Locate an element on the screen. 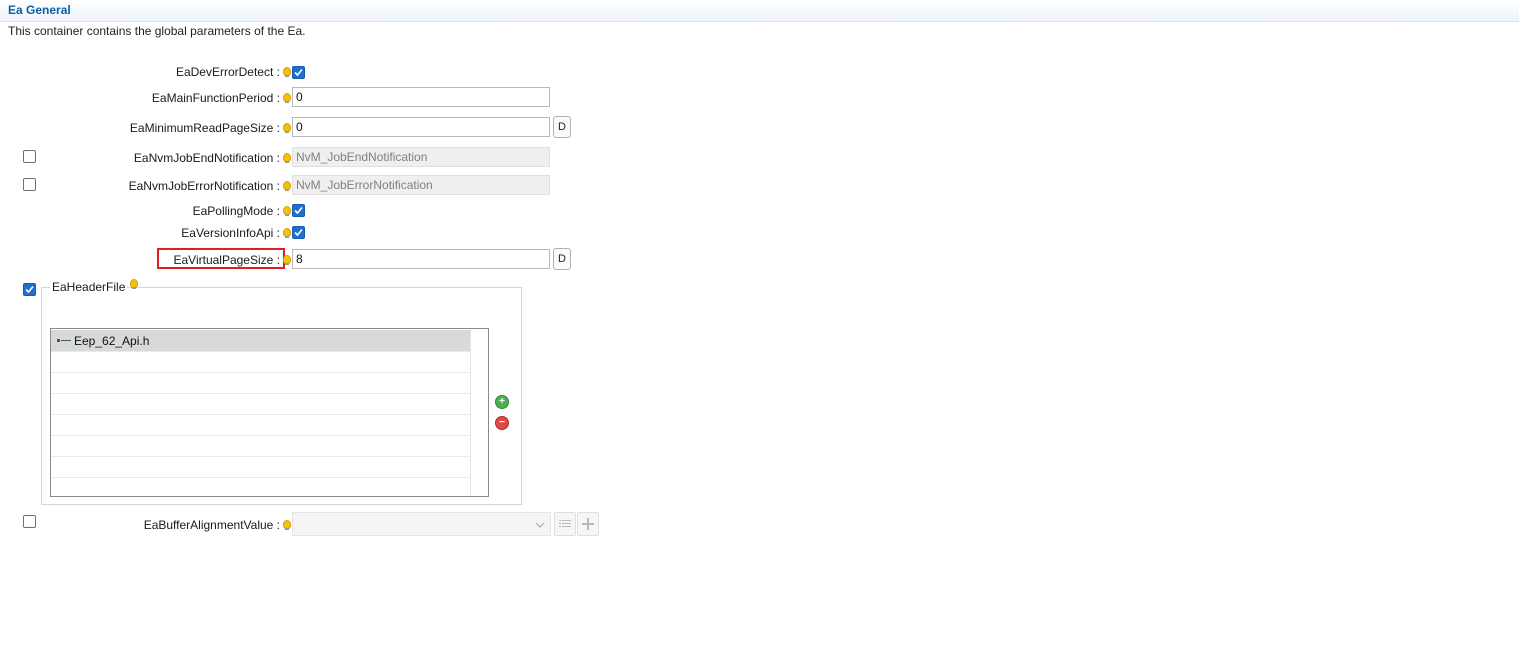 This screenshot has width=1523, height=653. list-column-divider is located at coordinates (470, 412).